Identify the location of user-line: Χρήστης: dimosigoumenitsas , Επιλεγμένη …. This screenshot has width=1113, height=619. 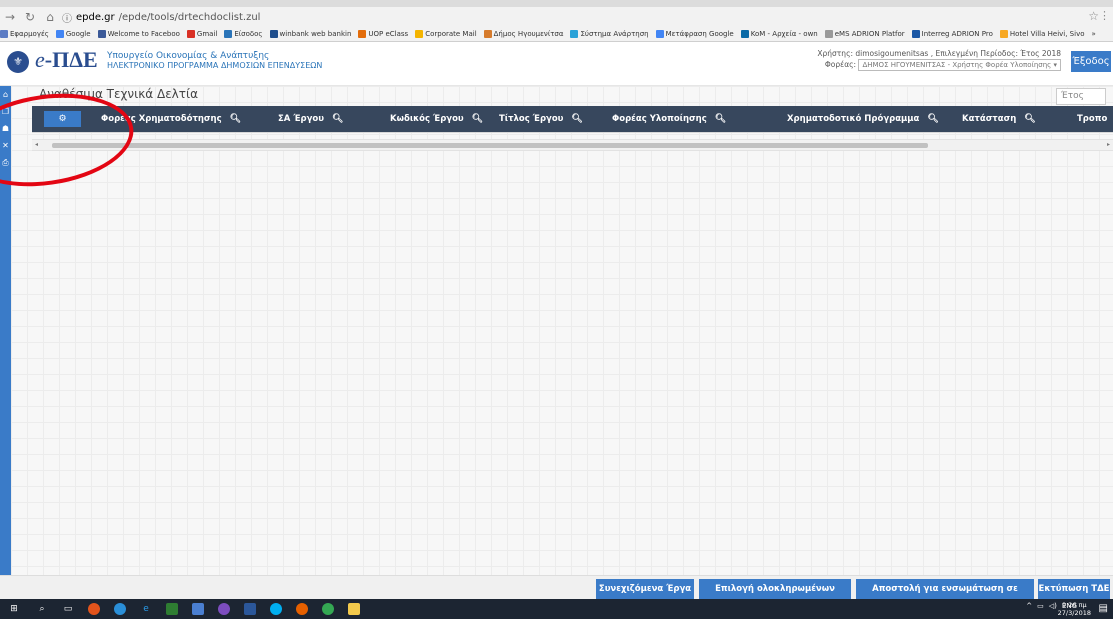
(939, 53).